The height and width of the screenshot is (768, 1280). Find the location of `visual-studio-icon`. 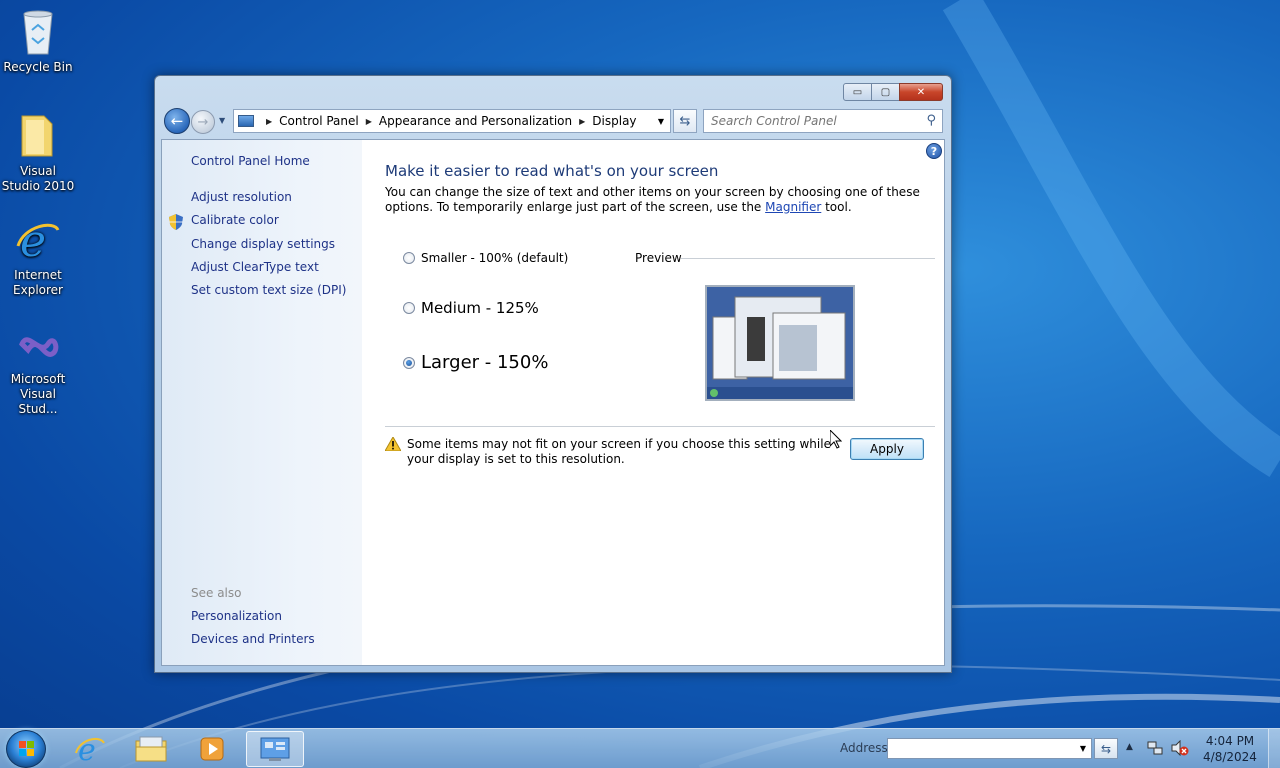

visual-studio-icon is located at coordinates (38, 344).